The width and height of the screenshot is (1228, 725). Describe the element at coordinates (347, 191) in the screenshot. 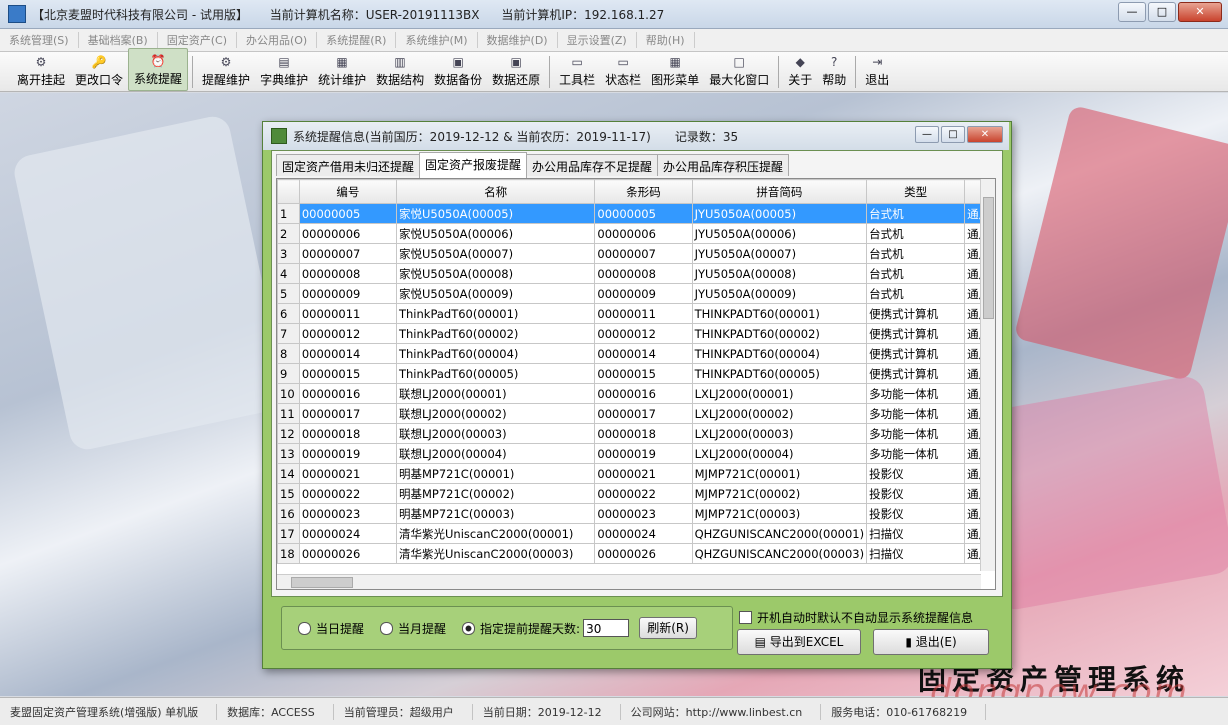

I see `column-header-id: 编号` at that location.